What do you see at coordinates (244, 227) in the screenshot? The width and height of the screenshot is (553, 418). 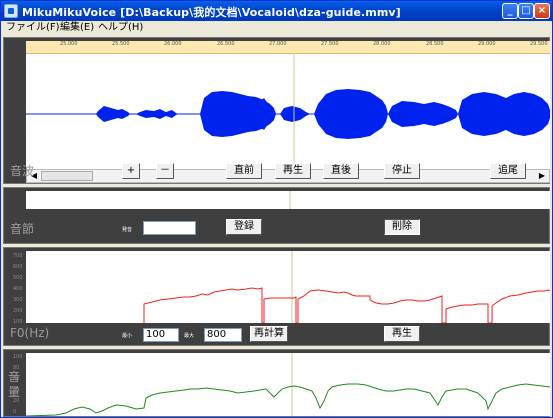 I see `register-button: 登録` at bounding box center [244, 227].